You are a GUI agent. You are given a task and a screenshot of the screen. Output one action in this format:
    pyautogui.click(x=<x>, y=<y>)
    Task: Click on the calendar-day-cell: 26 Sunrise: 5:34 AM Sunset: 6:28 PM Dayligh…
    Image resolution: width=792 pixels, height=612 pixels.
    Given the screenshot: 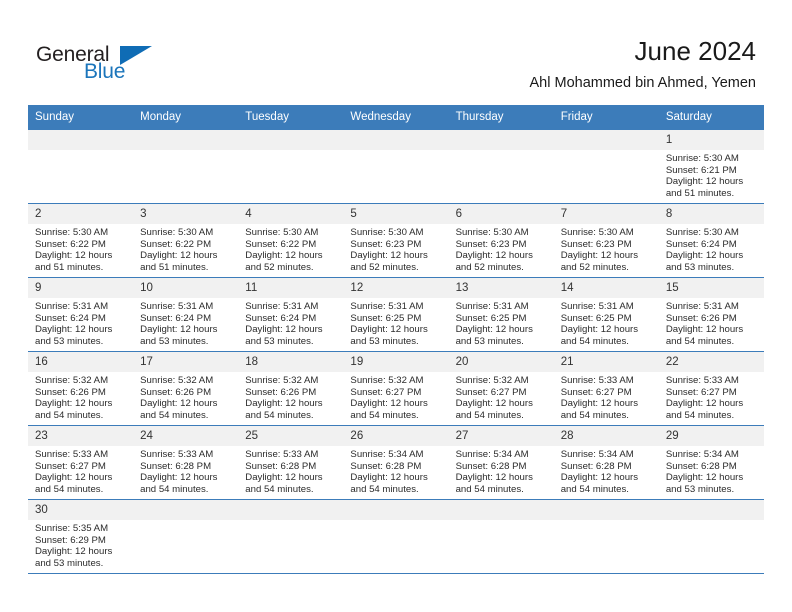 What is the action you would take?
    pyautogui.click(x=396, y=462)
    